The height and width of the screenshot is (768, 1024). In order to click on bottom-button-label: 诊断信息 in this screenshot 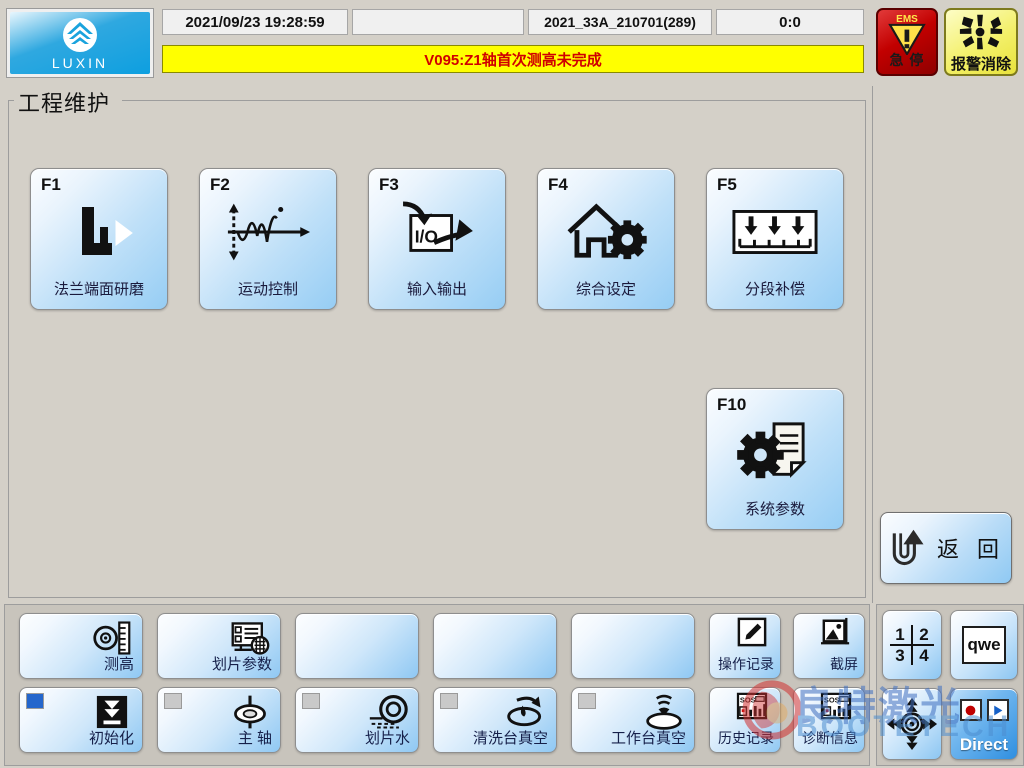, I will do `click(830, 738)`.